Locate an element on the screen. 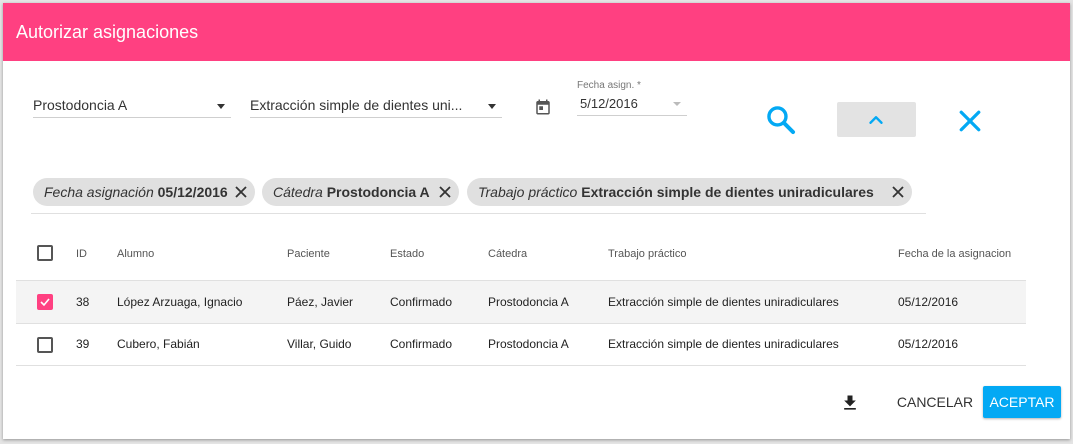 This screenshot has height=444, width=1073. chip-key: Trabajo práctico is located at coordinates (528, 192).